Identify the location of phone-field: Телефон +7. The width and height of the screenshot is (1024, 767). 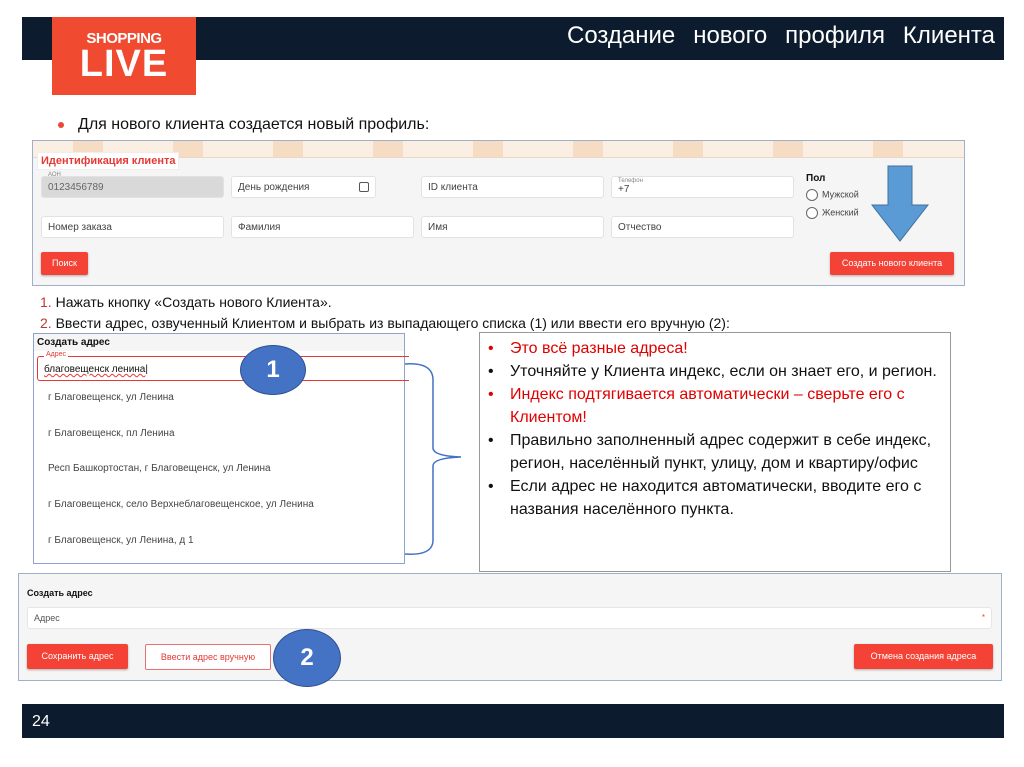
(702, 187).